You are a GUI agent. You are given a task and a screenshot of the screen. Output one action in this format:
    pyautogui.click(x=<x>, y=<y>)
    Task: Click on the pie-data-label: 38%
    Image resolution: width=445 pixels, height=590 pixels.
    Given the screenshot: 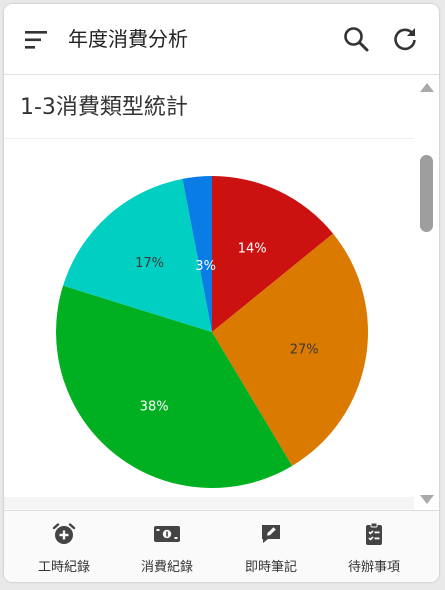 What is the action you would take?
    pyautogui.click(x=154, y=407)
    